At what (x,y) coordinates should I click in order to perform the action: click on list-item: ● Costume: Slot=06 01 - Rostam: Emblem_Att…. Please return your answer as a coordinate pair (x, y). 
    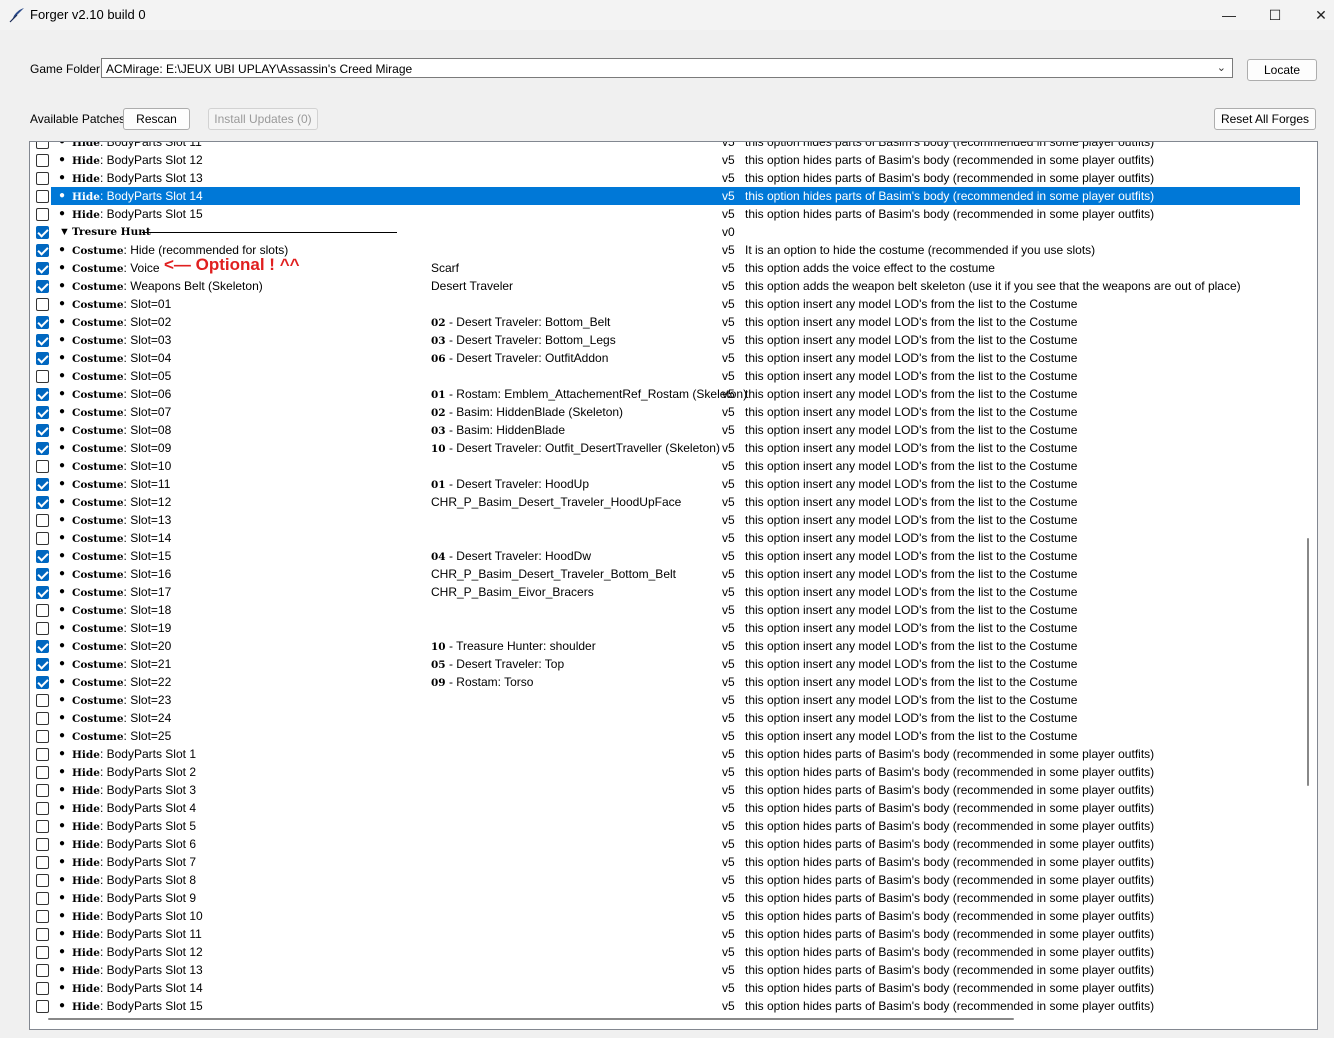
    Looking at the image, I should click on (665, 394).